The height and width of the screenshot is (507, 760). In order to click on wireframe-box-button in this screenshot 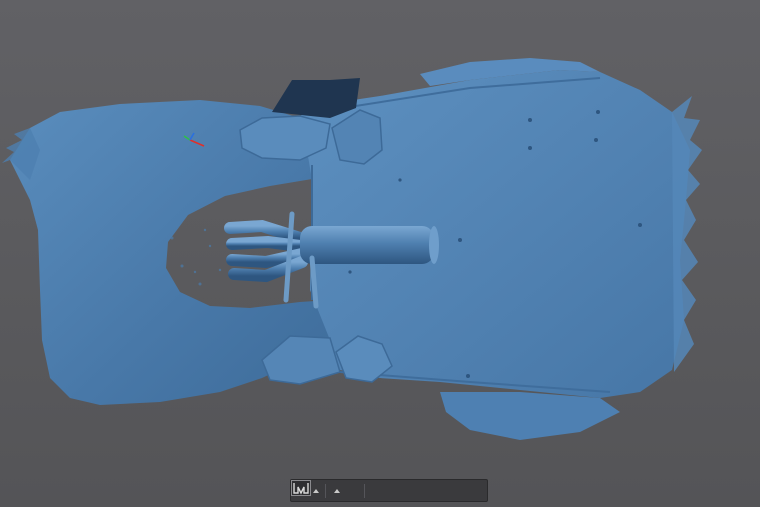, I will do `click(320, 490)`.